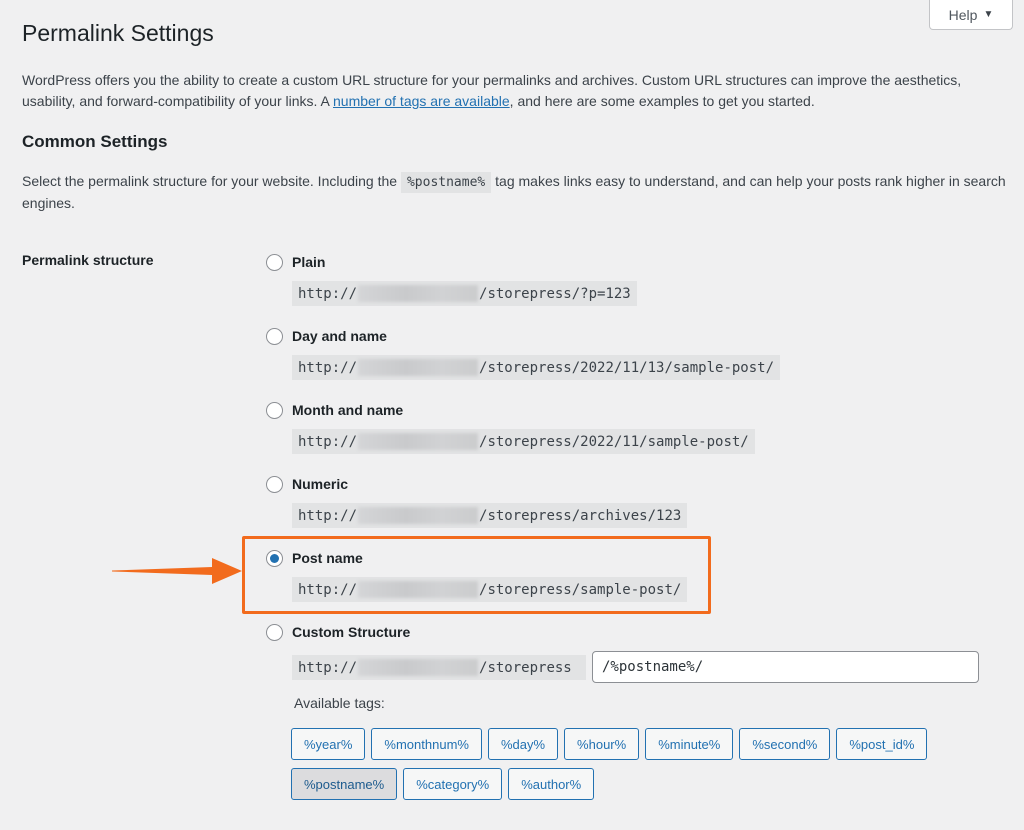 The height and width of the screenshot is (830, 1024). Describe the element at coordinates (580, 515) in the screenshot. I see `url-suffix: /storepress/archives/123` at that location.